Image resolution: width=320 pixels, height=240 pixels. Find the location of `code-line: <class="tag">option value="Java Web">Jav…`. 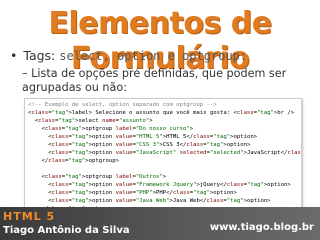

code-line: <class="tag">option value="Java Web">Jav… is located at coordinates (149, 201).